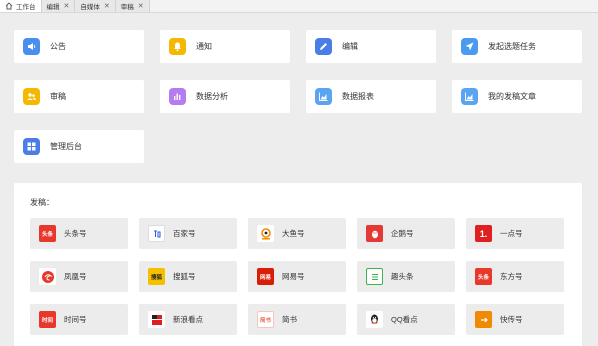  What do you see at coordinates (512, 46) in the screenshot?
I see `card-label: 发起选题任务` at bounding box center [512, 46].